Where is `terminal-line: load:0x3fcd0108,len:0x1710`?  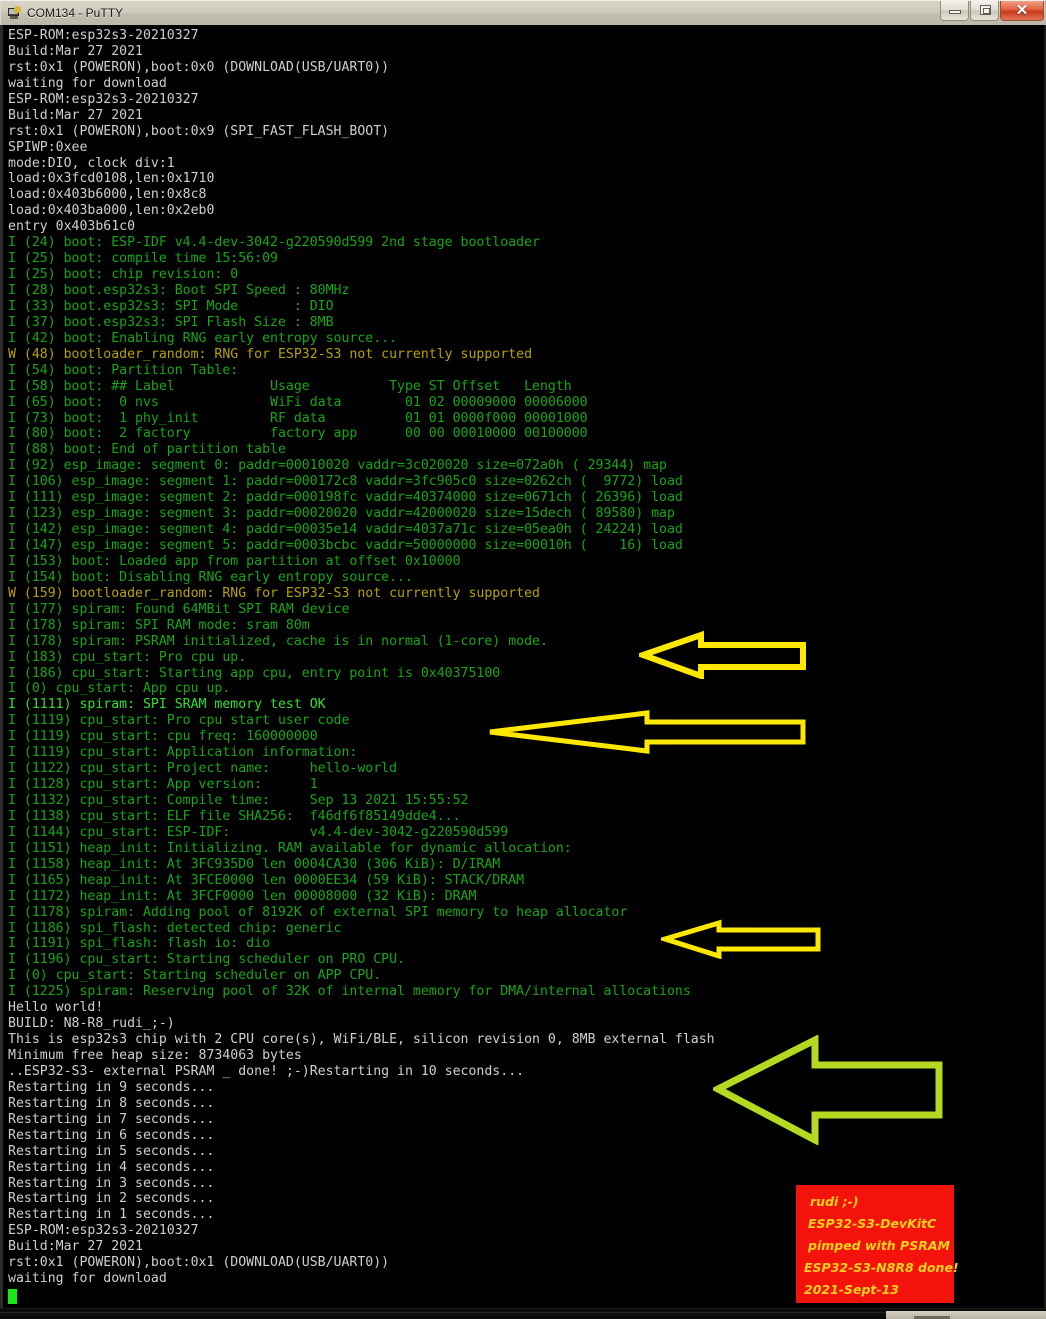
terminal-line: load:0x3fcd0108,len:0x1710 is located at coordinates (111, 179).